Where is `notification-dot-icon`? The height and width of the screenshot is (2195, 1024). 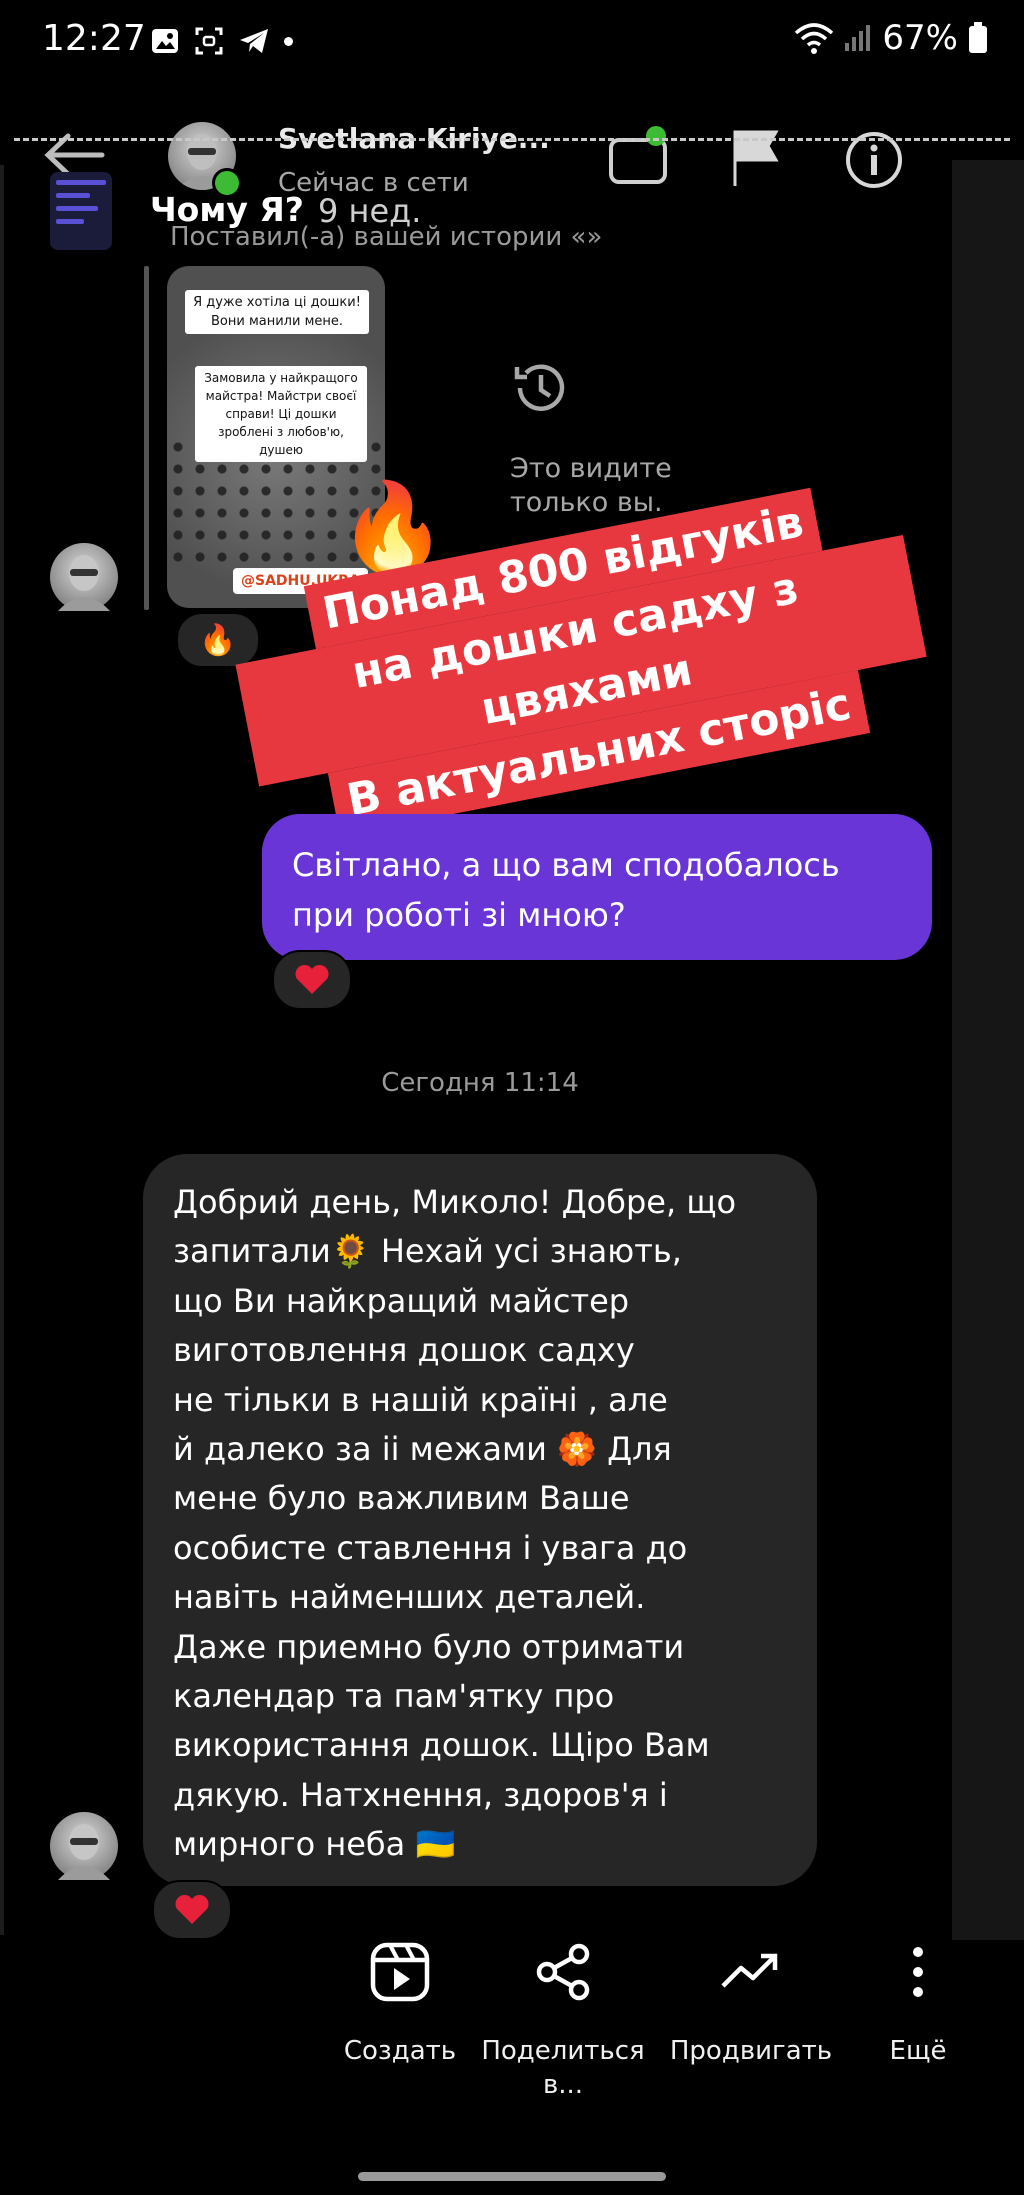
notification-dot-icon is located at coordinates (288, 41).